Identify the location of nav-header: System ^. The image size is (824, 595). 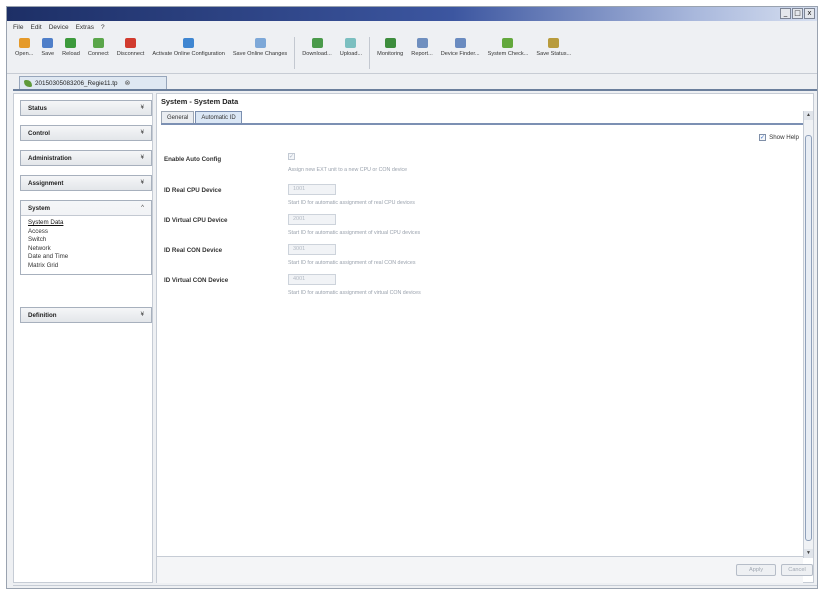
(86, 208).